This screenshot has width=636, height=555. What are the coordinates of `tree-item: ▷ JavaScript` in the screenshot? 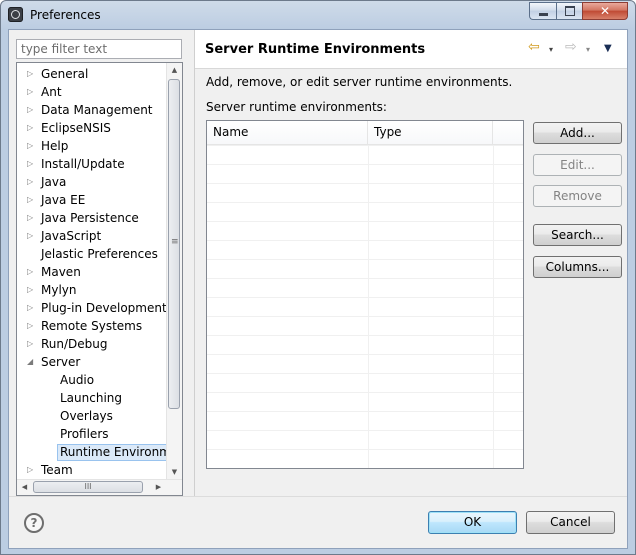 It's located at (92, 236).